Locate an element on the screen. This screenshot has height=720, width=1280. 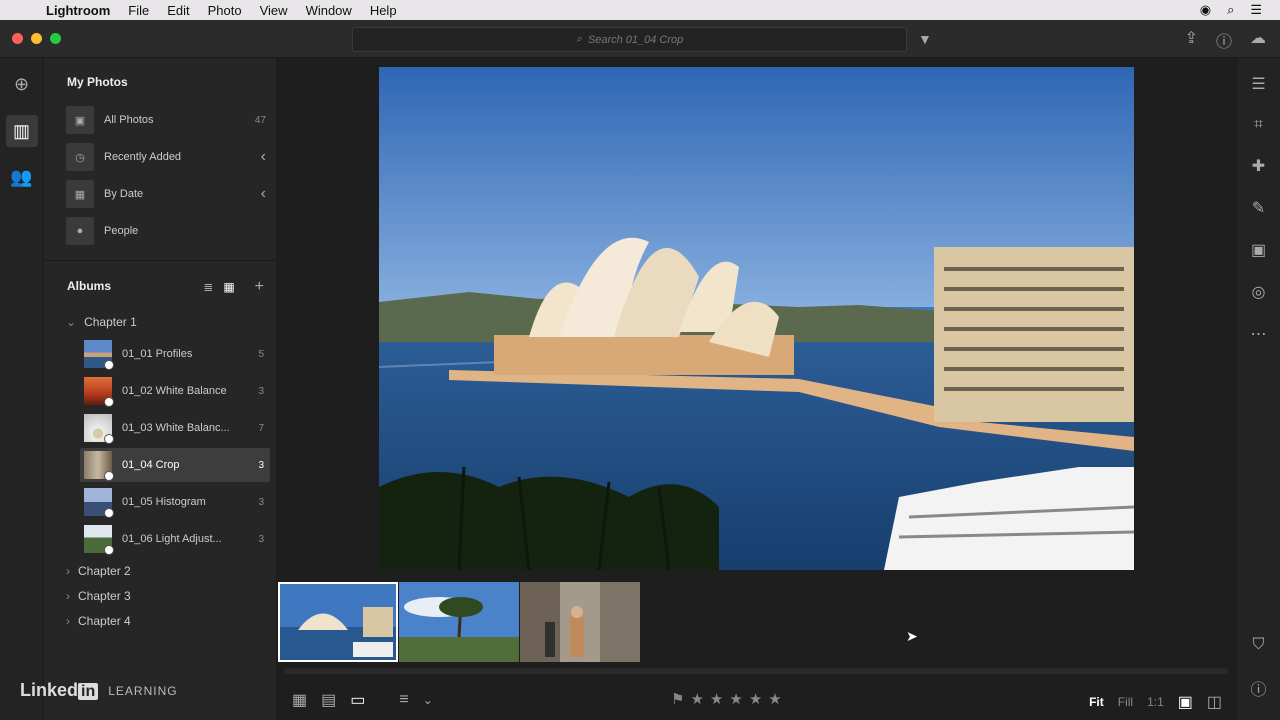
filmstrip-scrollbar is located at coordinates (756, 671).